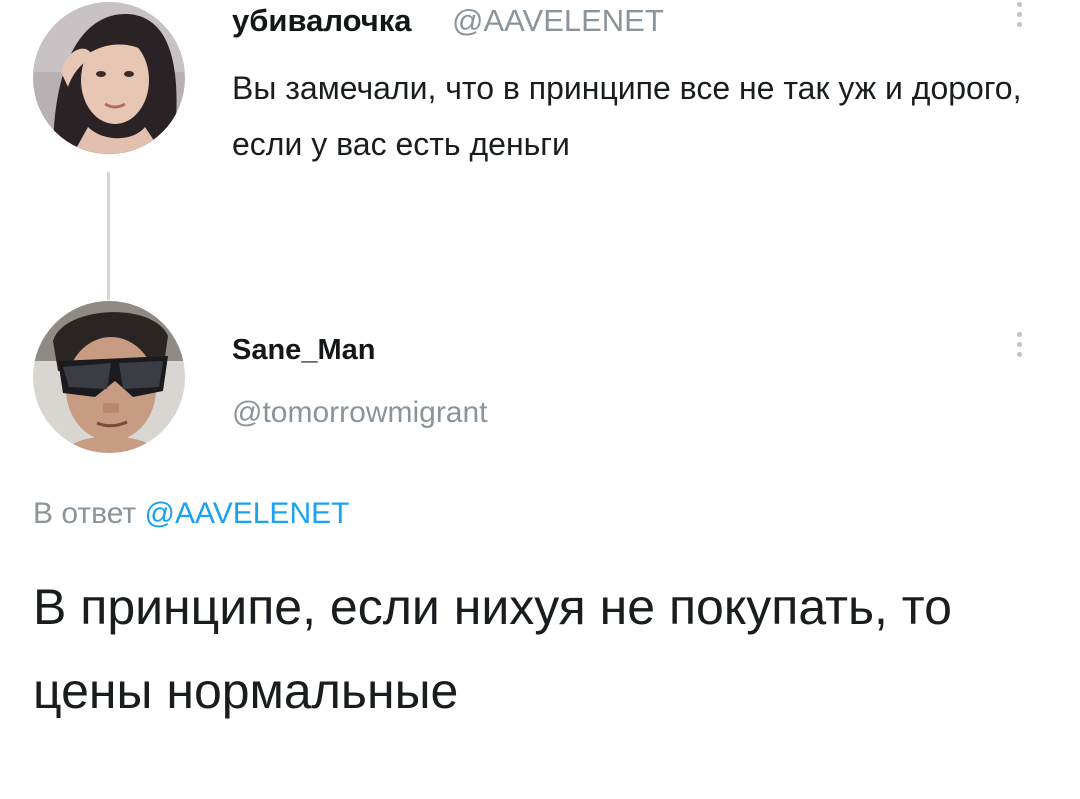  Describe the element at coordinates (1019, 347) in the screenshot. I see `reply-more-options-icon` at that location.